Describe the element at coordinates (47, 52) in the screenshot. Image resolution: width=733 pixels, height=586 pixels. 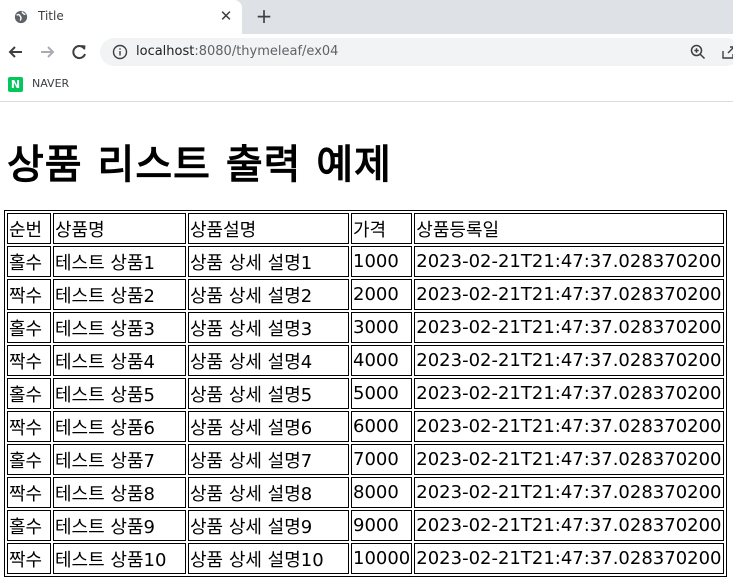
I see `forward-arrow-icon` at that location.